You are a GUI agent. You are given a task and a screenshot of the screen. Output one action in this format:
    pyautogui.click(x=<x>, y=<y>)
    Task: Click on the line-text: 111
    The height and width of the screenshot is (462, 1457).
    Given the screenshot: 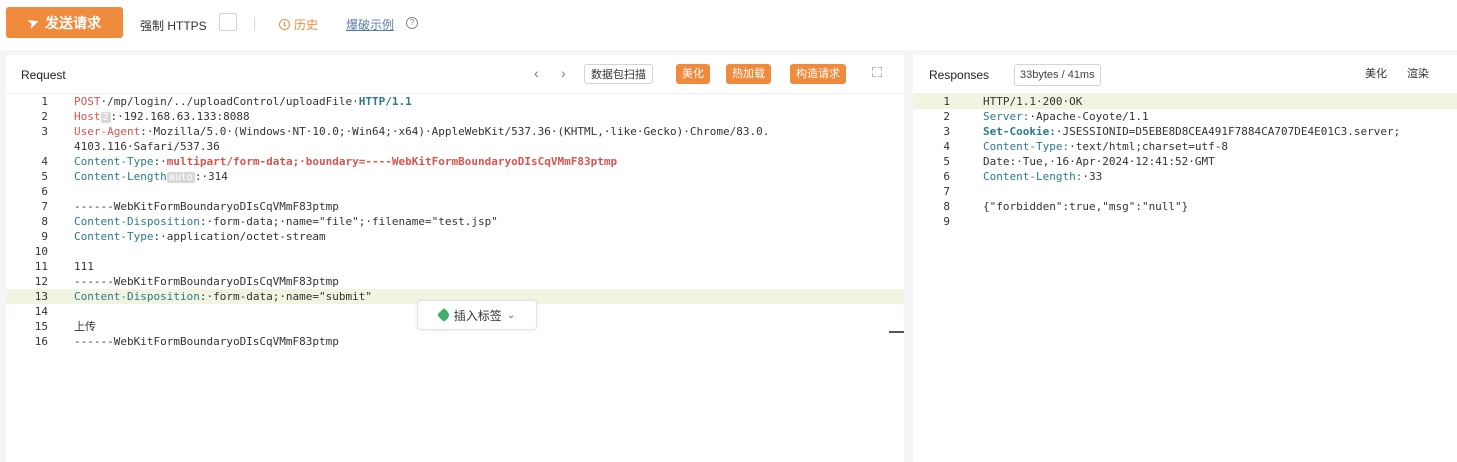 What is the action you would take?
    pyautogui.click(x=84, y=266)
    